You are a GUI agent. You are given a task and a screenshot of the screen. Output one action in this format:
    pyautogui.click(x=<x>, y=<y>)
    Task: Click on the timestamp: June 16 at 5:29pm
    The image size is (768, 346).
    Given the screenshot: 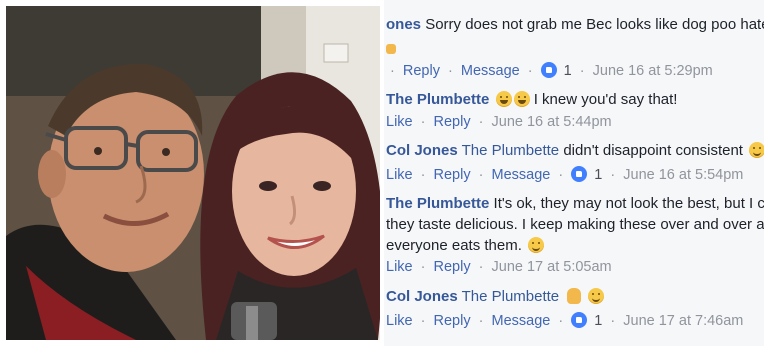 What is the action you would take?
    pyautogui.click(x=653, y=71)
    